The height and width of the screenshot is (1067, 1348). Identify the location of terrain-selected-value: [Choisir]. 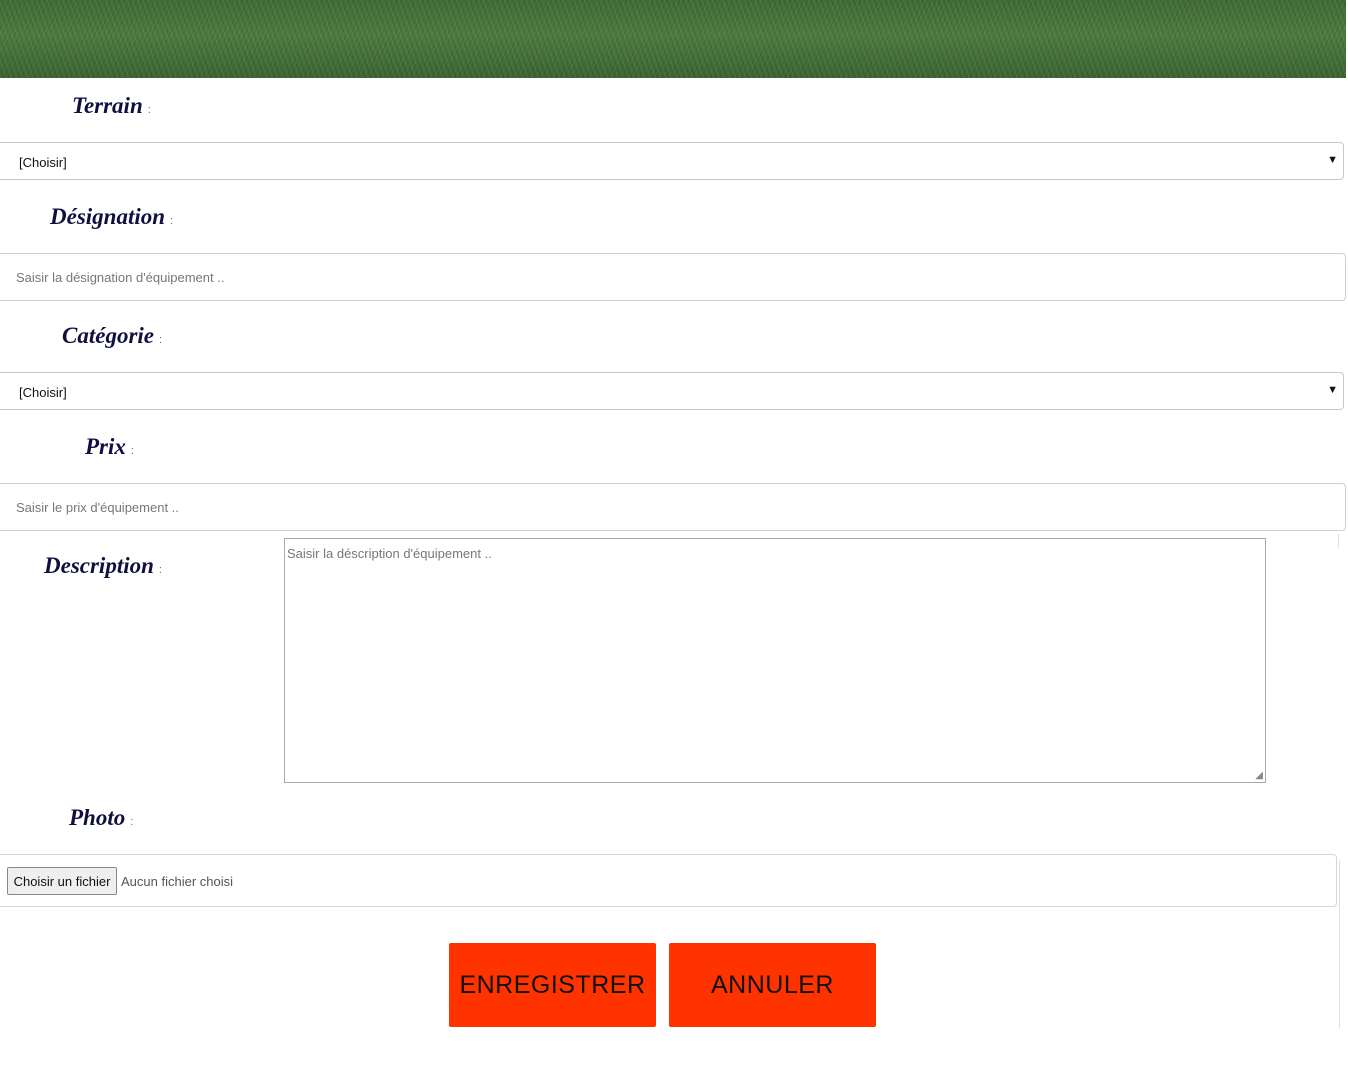
(43, 162).